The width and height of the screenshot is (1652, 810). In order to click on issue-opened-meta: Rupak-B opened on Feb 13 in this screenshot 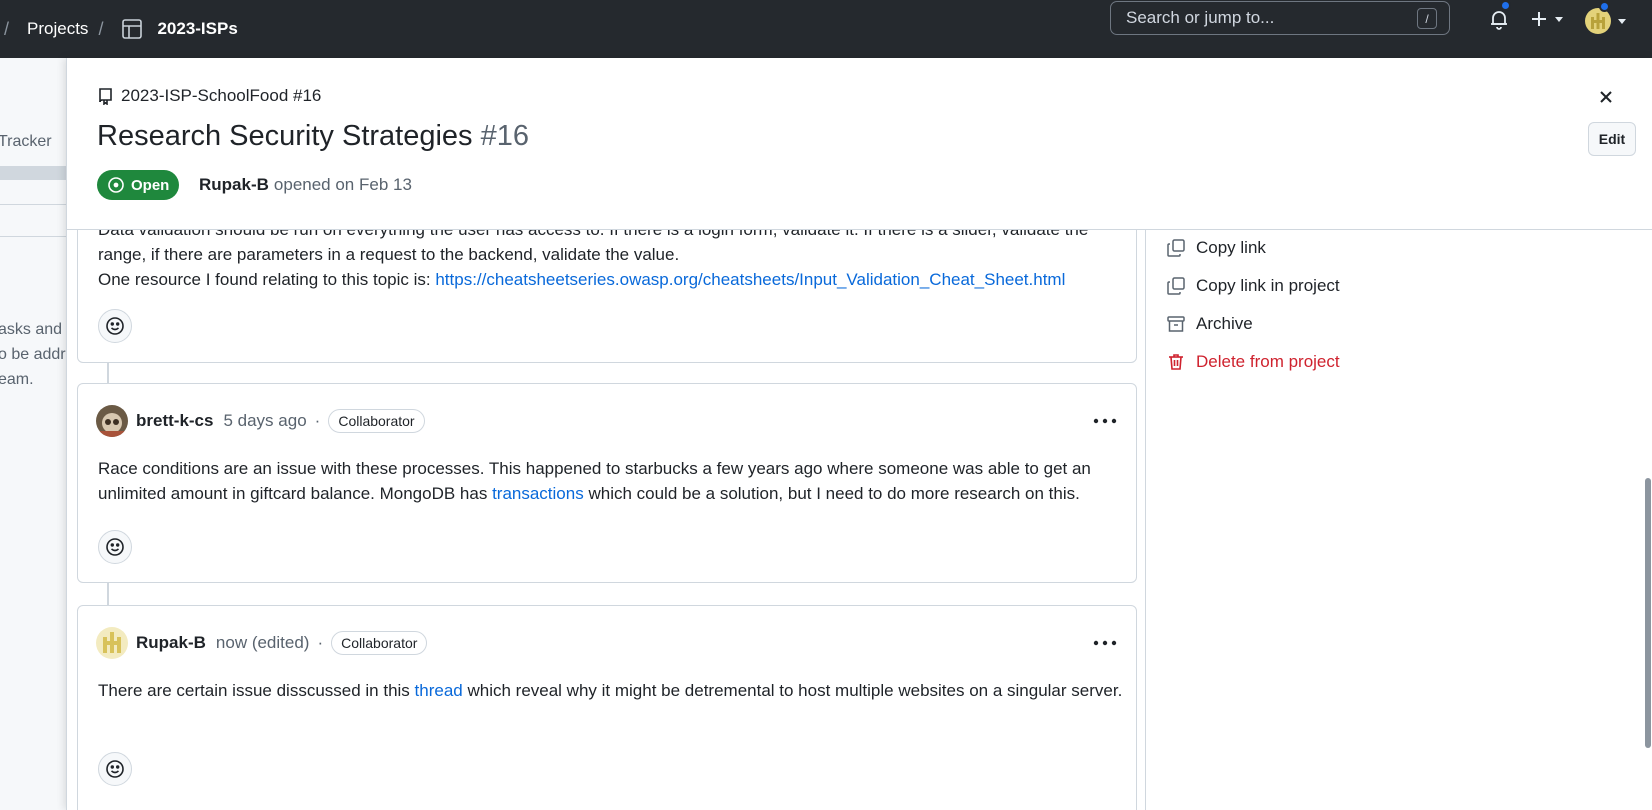, I will do `click(305, 185)`.